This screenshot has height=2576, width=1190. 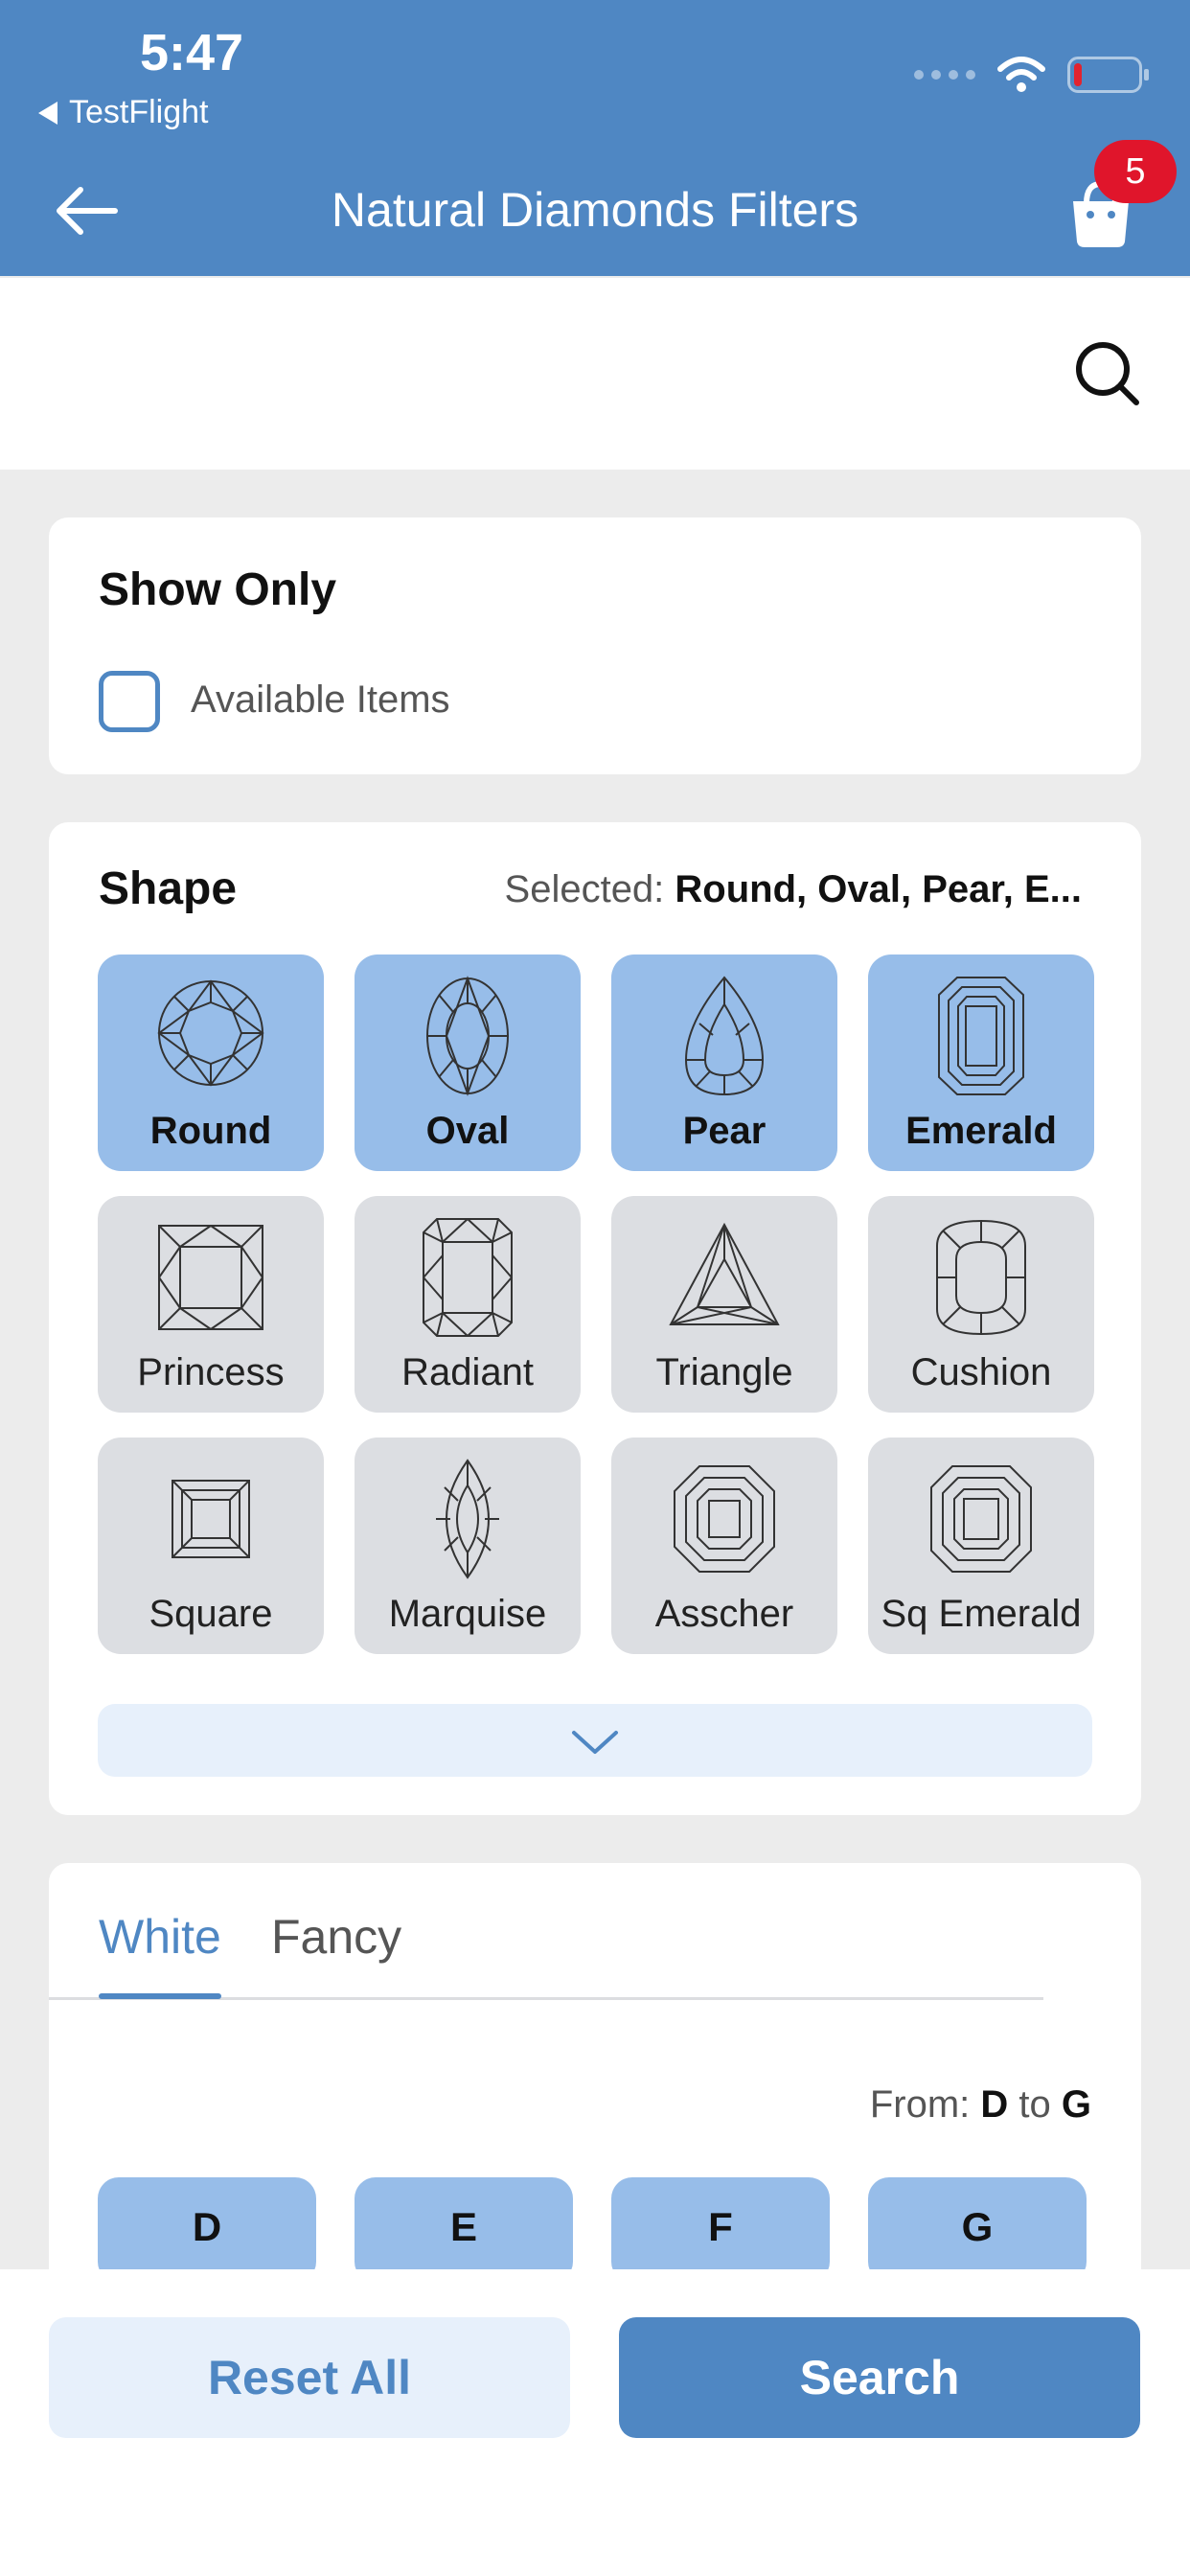 What do you see at coordinates (1076, 2104) in the screenshot?
I see `color-to-value: G` at bounding box center [1076, 2104].